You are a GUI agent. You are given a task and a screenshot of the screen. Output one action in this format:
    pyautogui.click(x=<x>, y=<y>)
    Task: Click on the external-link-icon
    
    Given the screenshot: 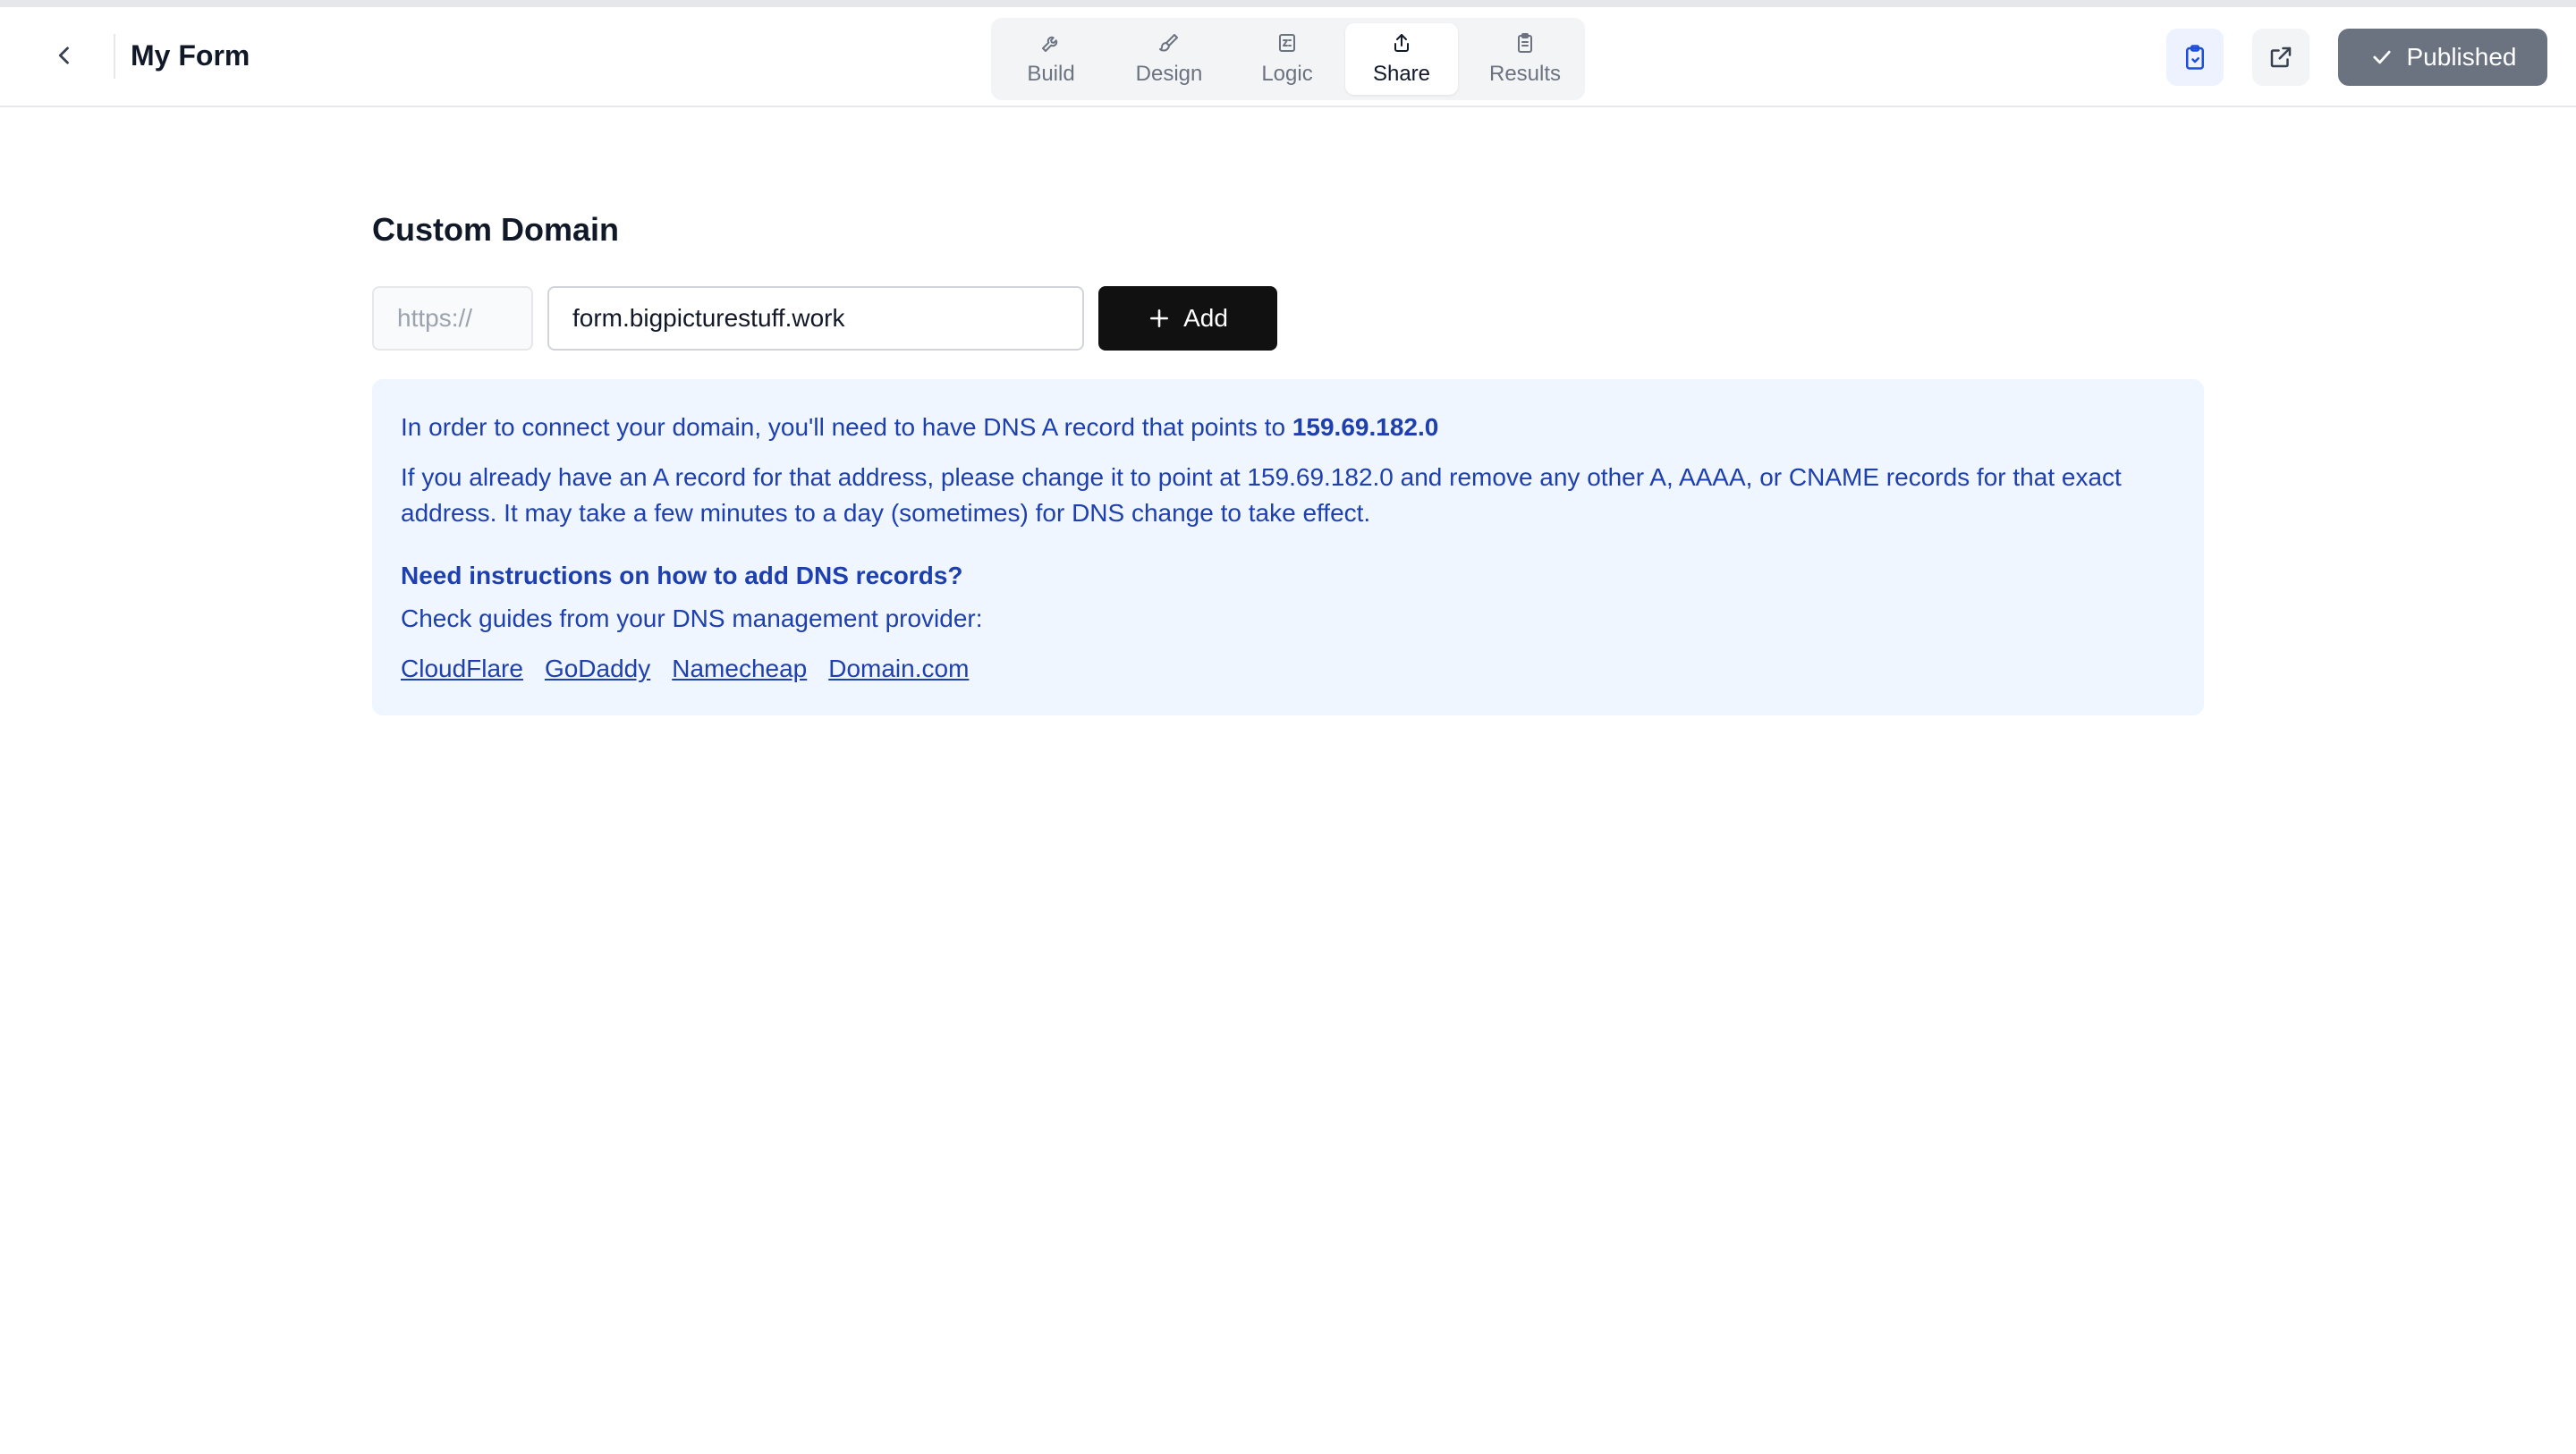 What is the action you would take?
    pyautogui.click(x=2281, y=57)
    